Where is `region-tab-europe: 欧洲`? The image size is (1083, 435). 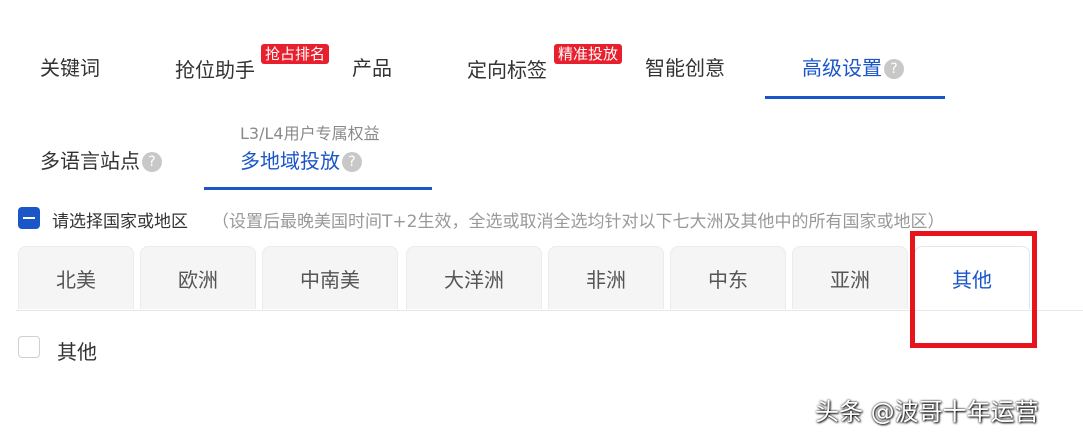 region-tab-europe: 欧洲 is located at coordinates (198, 277).